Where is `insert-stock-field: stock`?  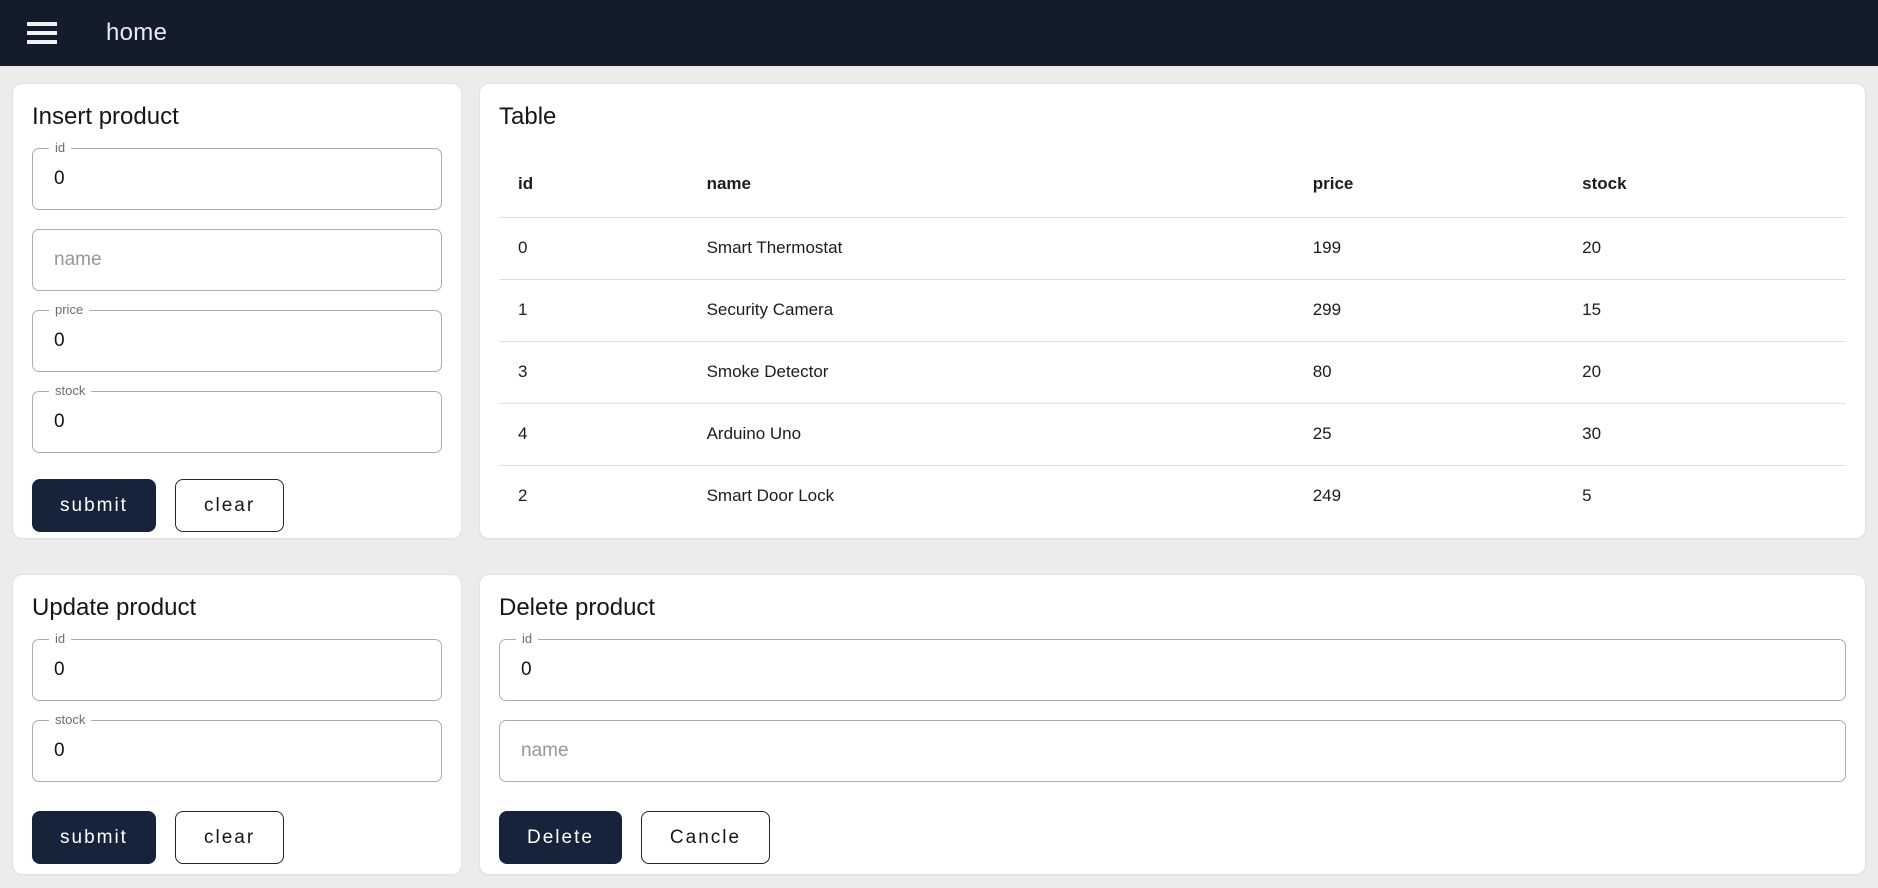
insert-stock-field: stock is located at coordinates (237, 418).